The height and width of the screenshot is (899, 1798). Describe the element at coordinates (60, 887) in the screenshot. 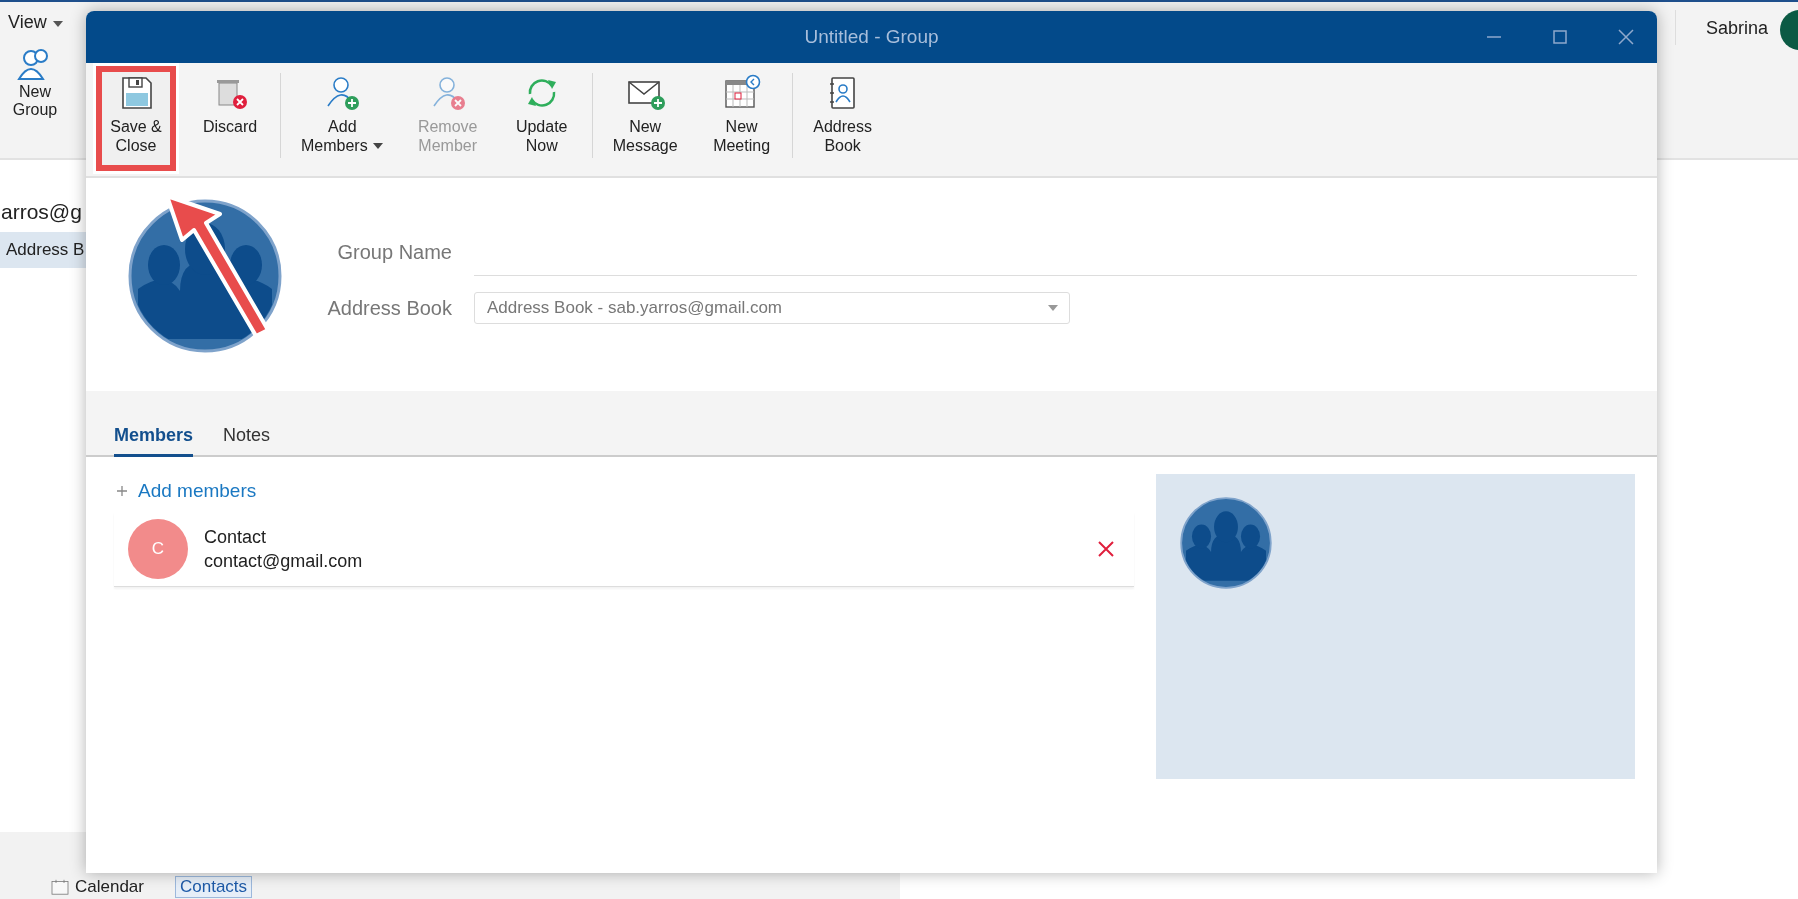

I see `calendar-icon` at that location.